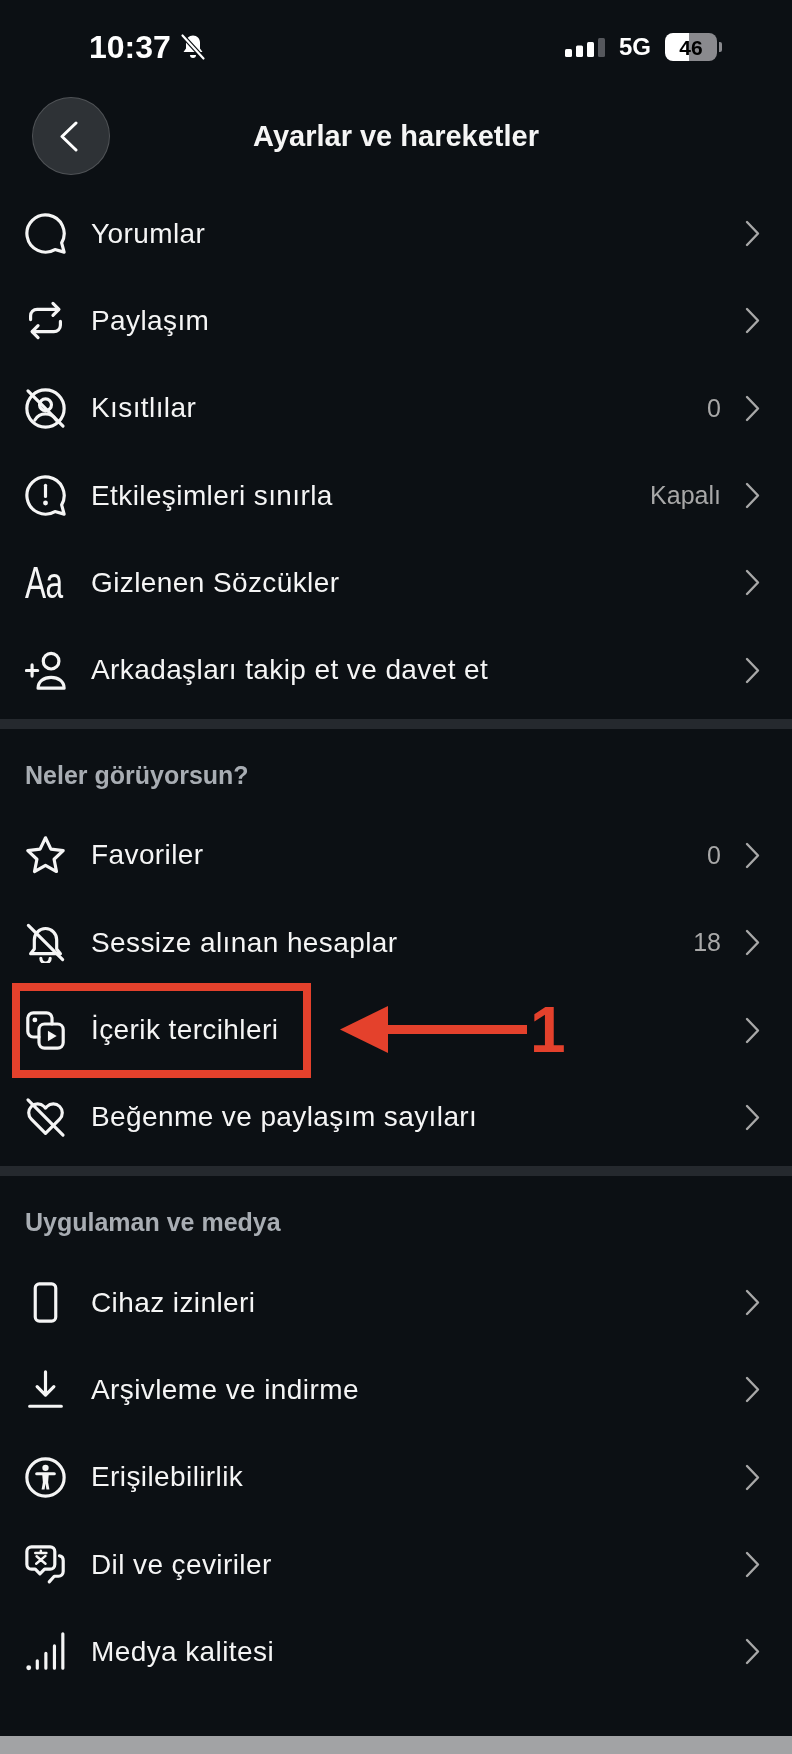 This screenshot has width=792, height=1754. Describe the element at coordinates (147, 855) in the screenshot. I see `menu-item: Favoriler` at that location.